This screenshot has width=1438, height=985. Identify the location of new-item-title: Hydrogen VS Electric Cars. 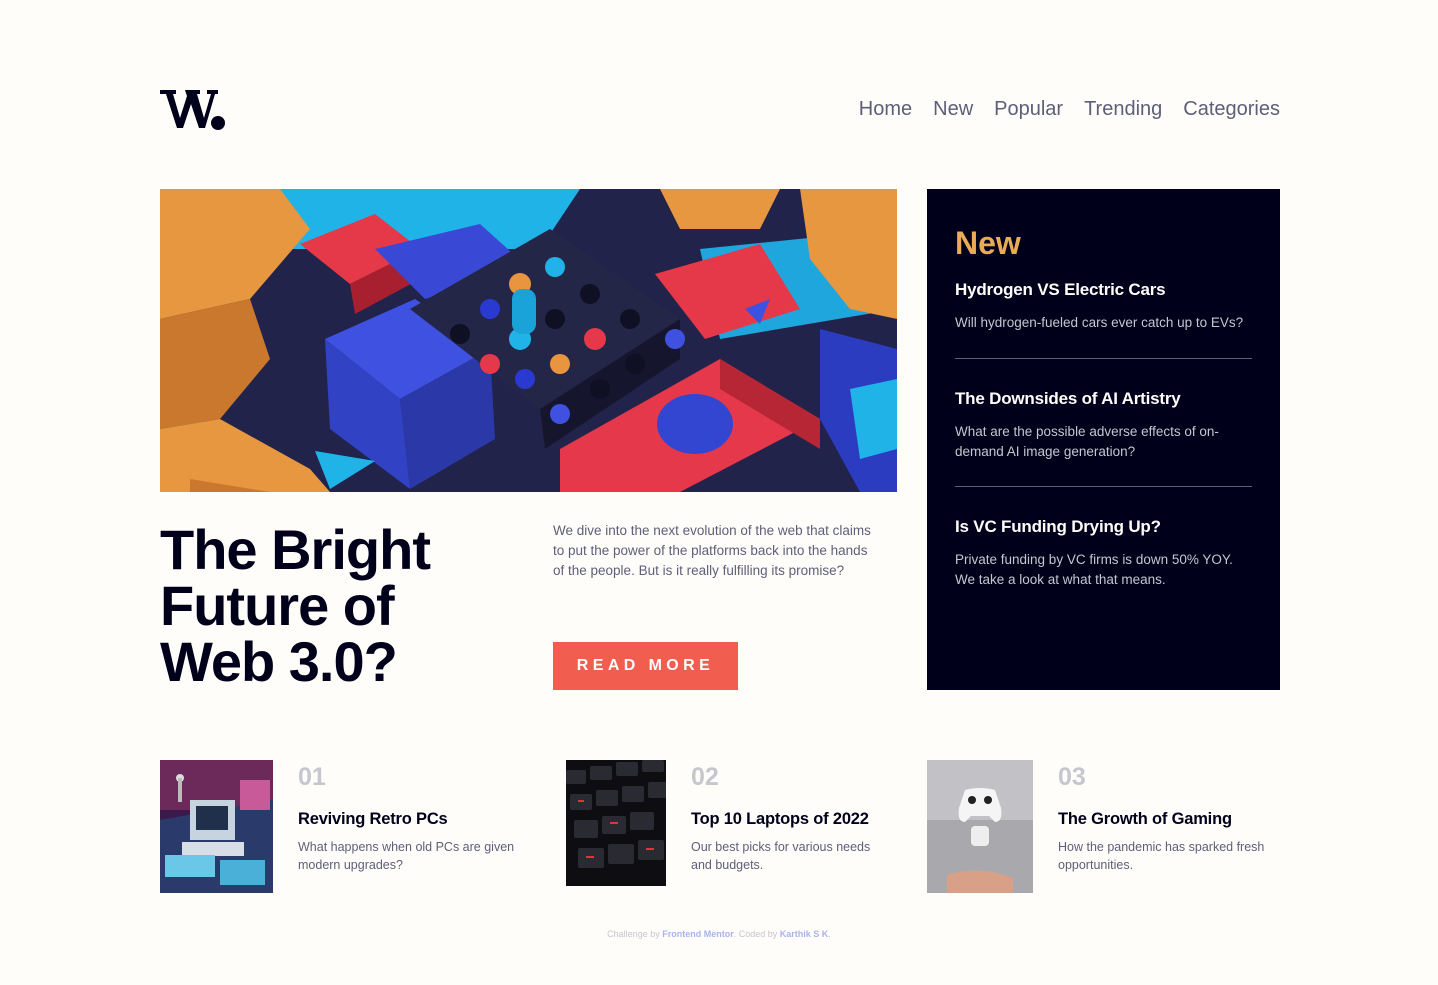
(1103, 290).